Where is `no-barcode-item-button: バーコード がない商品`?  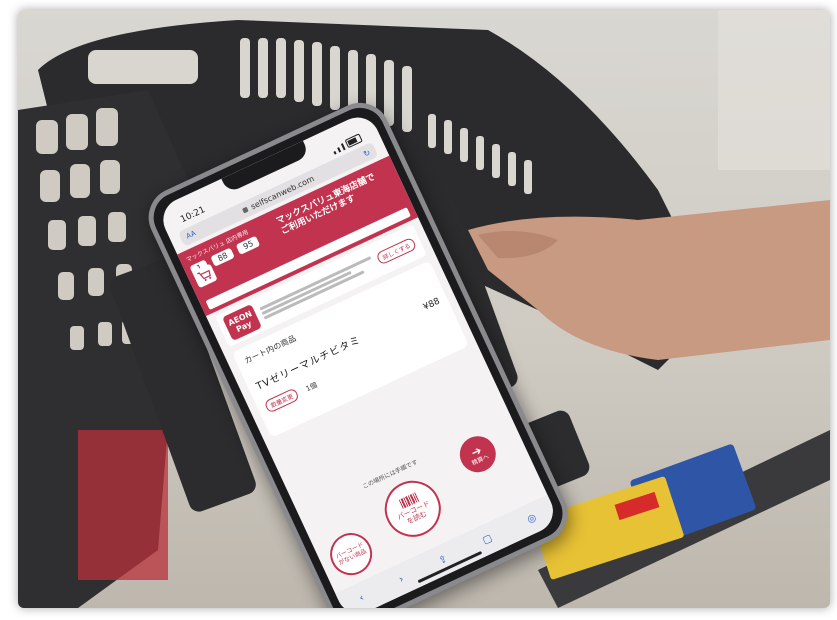
no-barcode-item-button: バーコード がない商品 is located at coordinates (351, 554).